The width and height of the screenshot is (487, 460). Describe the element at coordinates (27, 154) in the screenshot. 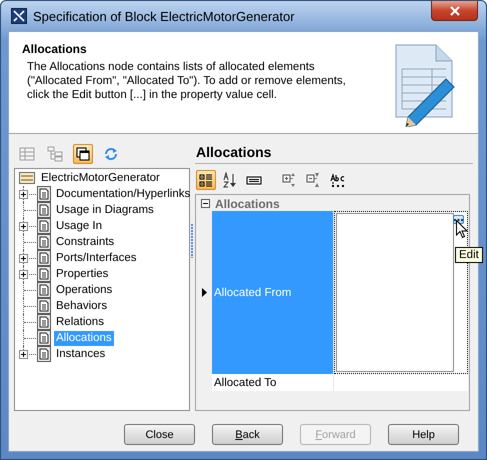

I see `table-icon` at that location.